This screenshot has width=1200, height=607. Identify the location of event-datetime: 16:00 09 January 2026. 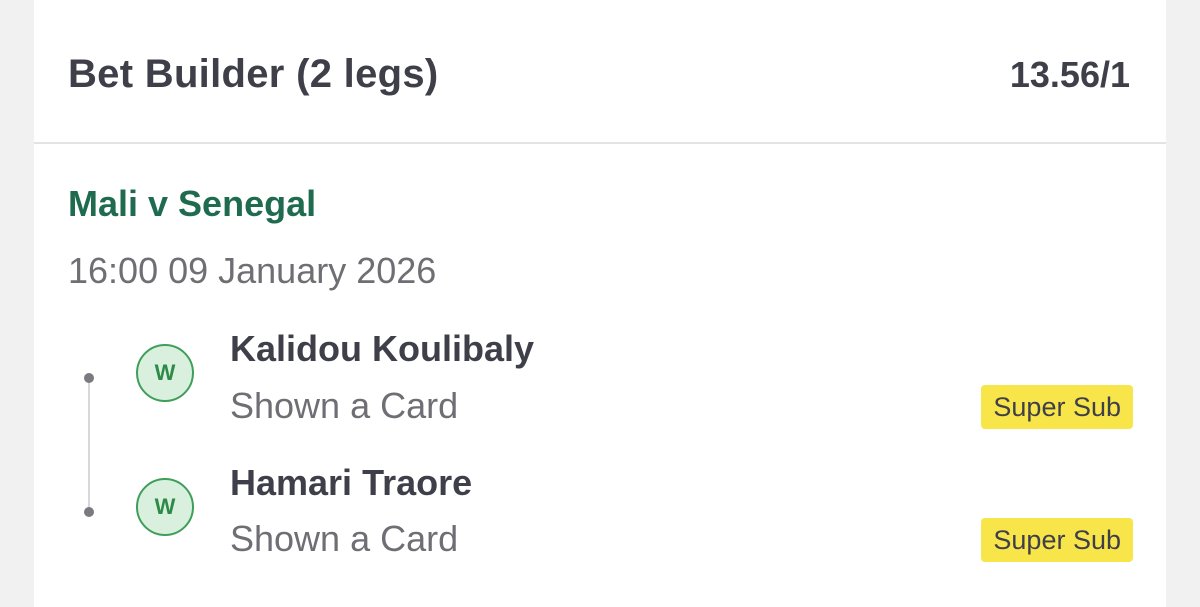
(252, 270).